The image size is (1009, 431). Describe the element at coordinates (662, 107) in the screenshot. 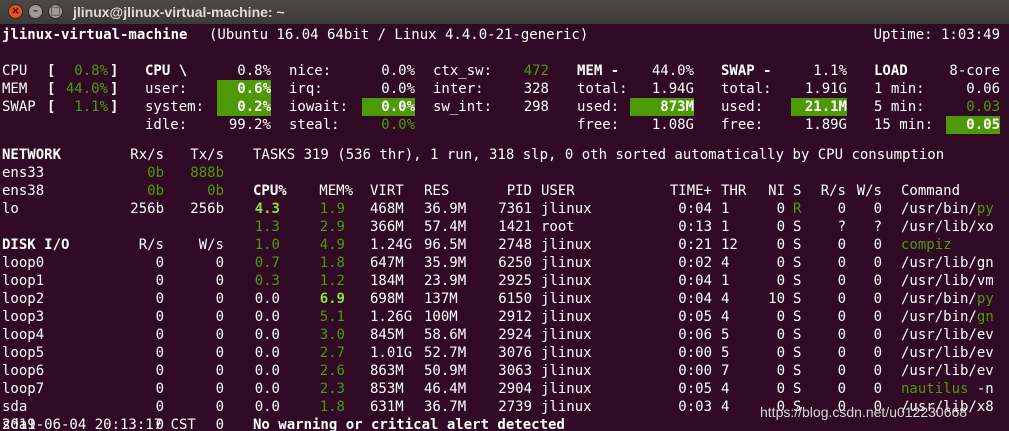

I see `mem-used-value: 873M` at that location.